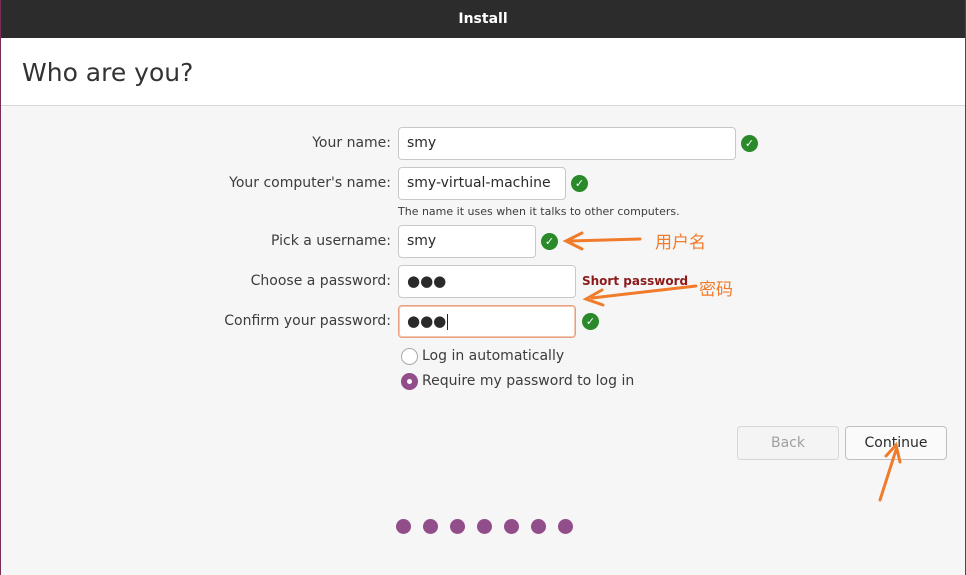 This screenshot has width=966, height=575. What do you see at coordinates (409, 356) in the screenshot?
I see `radio-unchecked-icon` at bounding box center [409, 356].